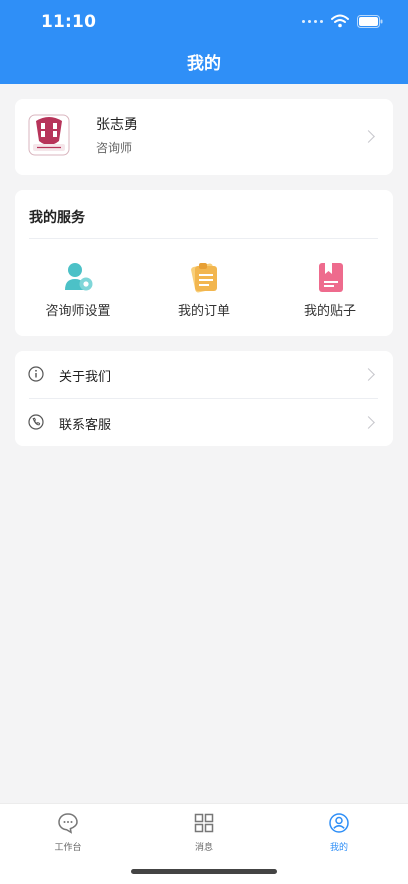  What do you see at coordinates (329, 311) in the screenshot?
I see `service-label: 我的贴子` at bounding box center [329, 311].